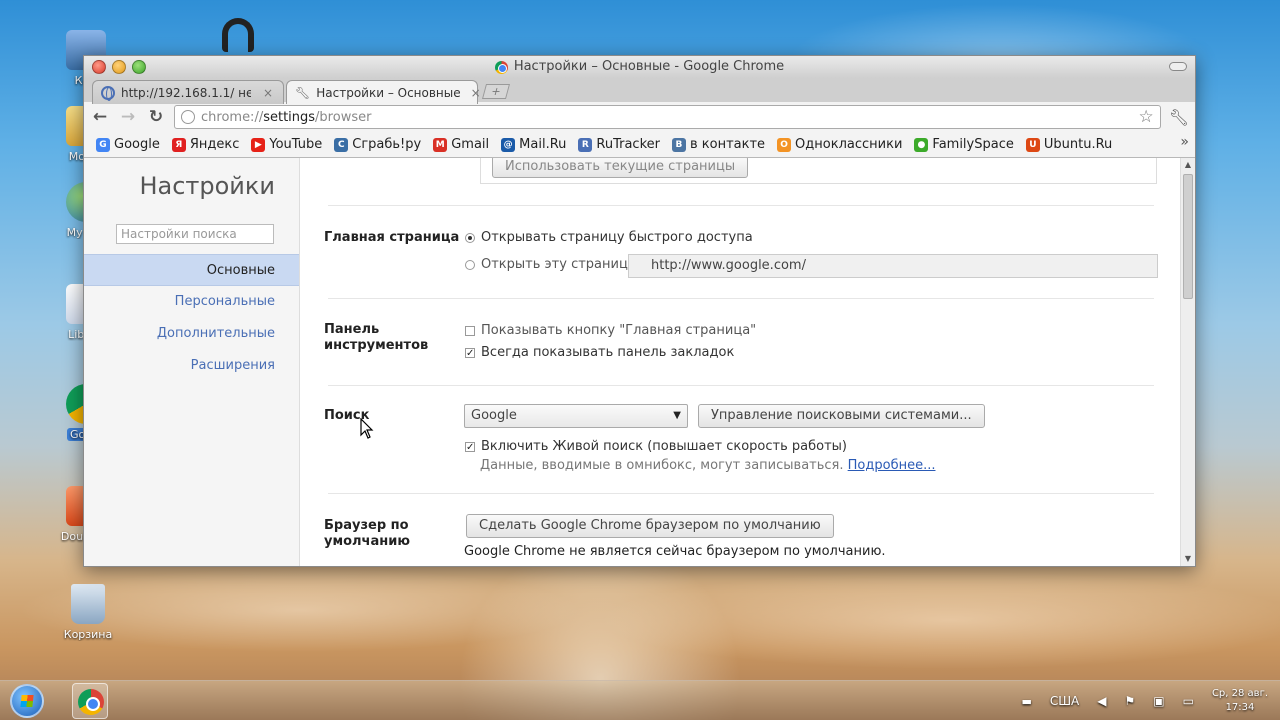 Image resolution: width=1280 pixels, height=720 pixels. What do you see at coordinates (1064, 701) in the screenshot?
I see `keyboard-layout: США` at bounding box center [1064, 701].